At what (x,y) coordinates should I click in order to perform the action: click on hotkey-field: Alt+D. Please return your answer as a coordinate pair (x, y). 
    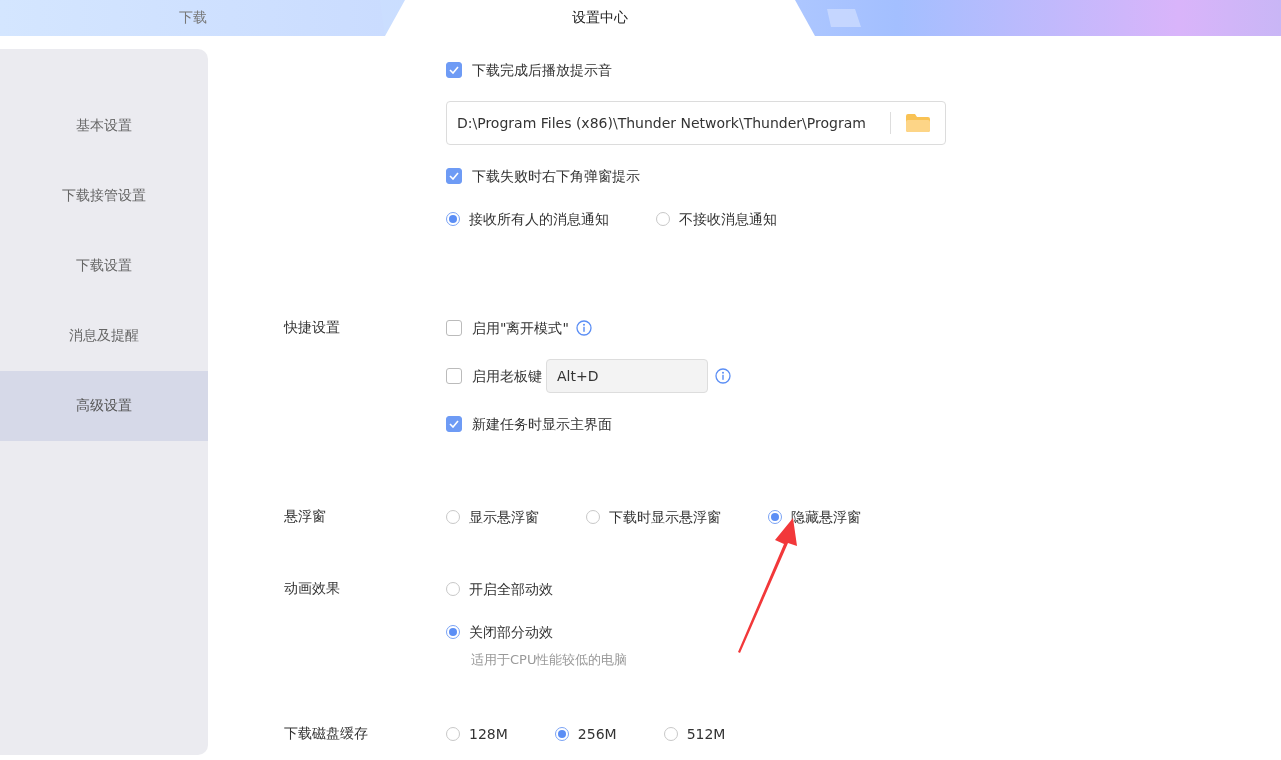
    Looking at the image, I should click on (627, 376).